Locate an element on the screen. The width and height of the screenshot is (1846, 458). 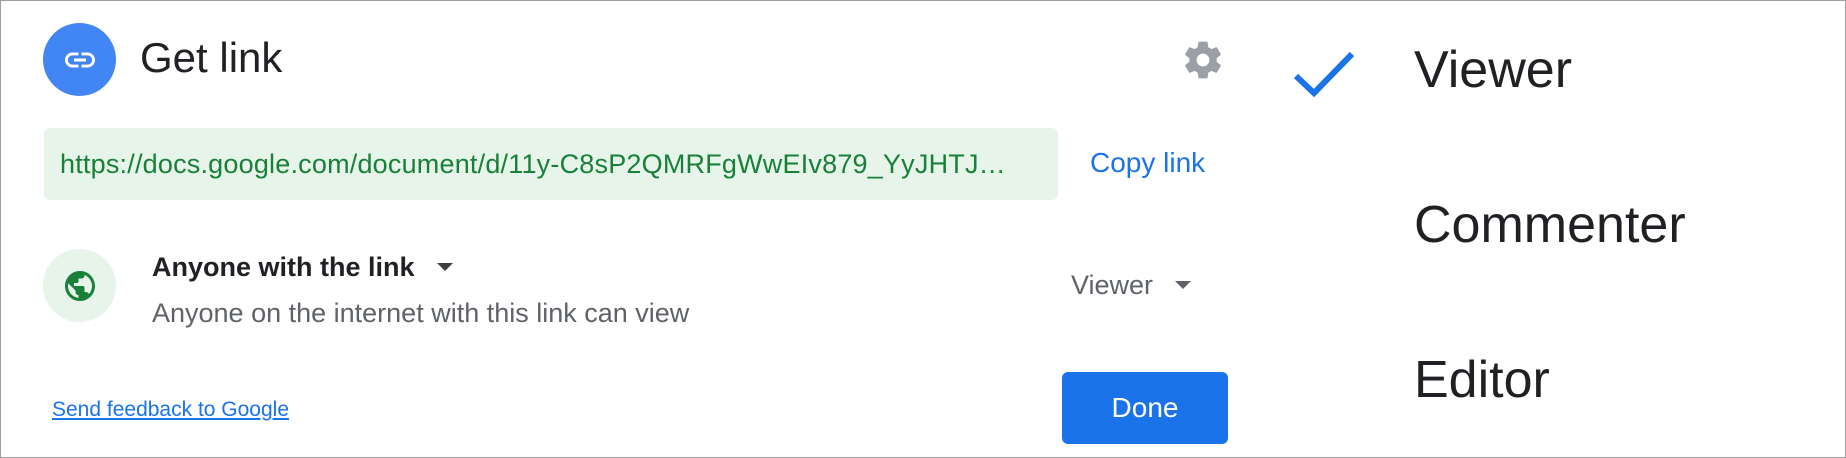
role-menu-item-editor: Editor is located at coordinates (1482, 380).